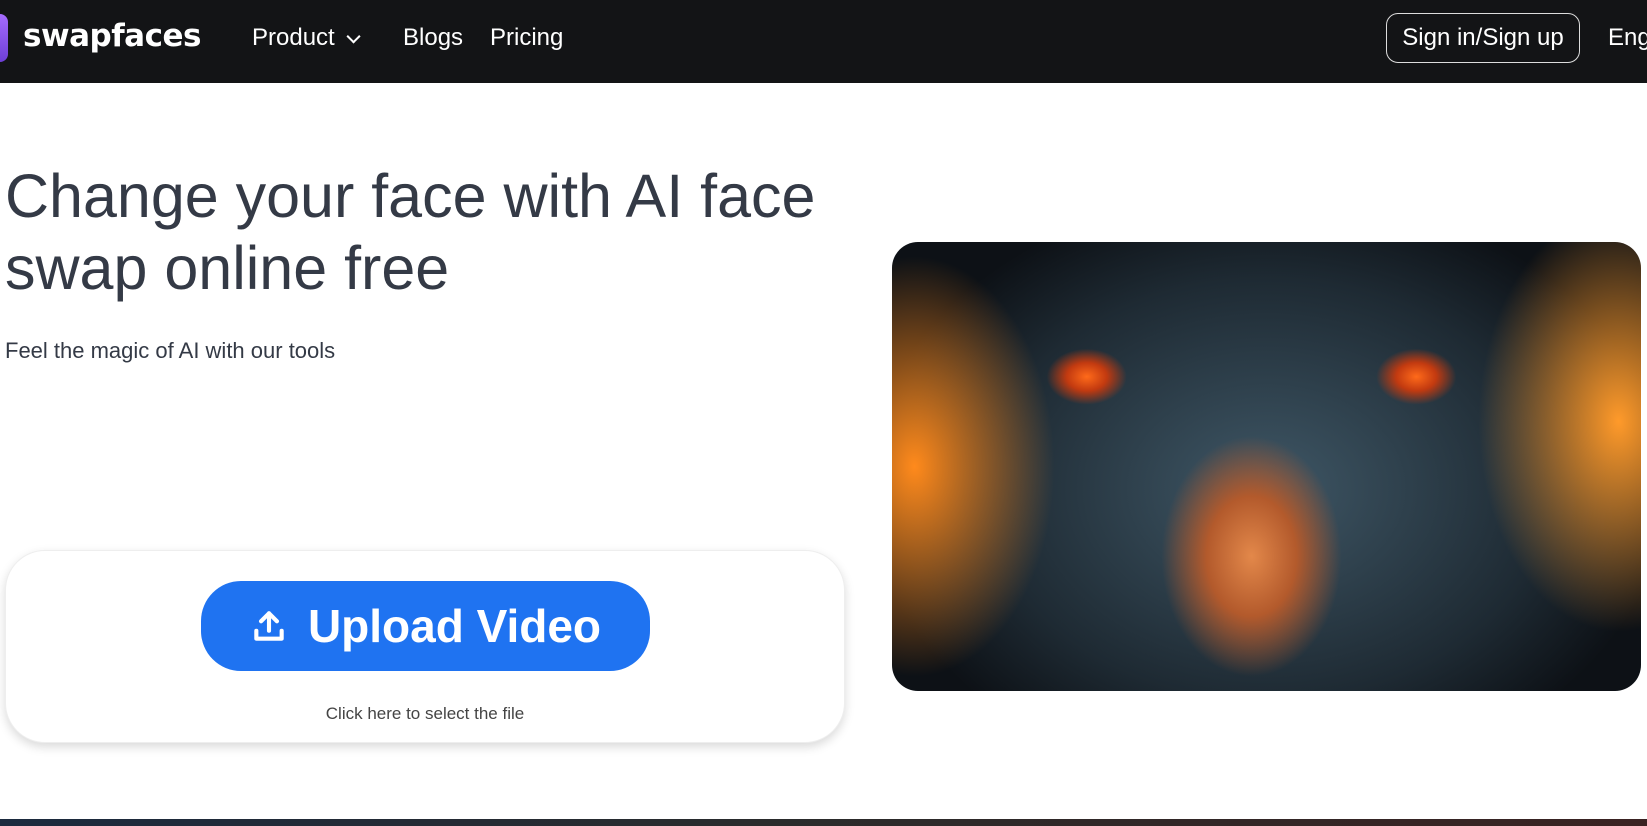 The width and height of the screenshot is (1647, 826). What do you see at coordinates (1483, 38) in the screenshot?
I see `sign-in-button: Sign in/Sign up` at bounding box center [1483, 38].